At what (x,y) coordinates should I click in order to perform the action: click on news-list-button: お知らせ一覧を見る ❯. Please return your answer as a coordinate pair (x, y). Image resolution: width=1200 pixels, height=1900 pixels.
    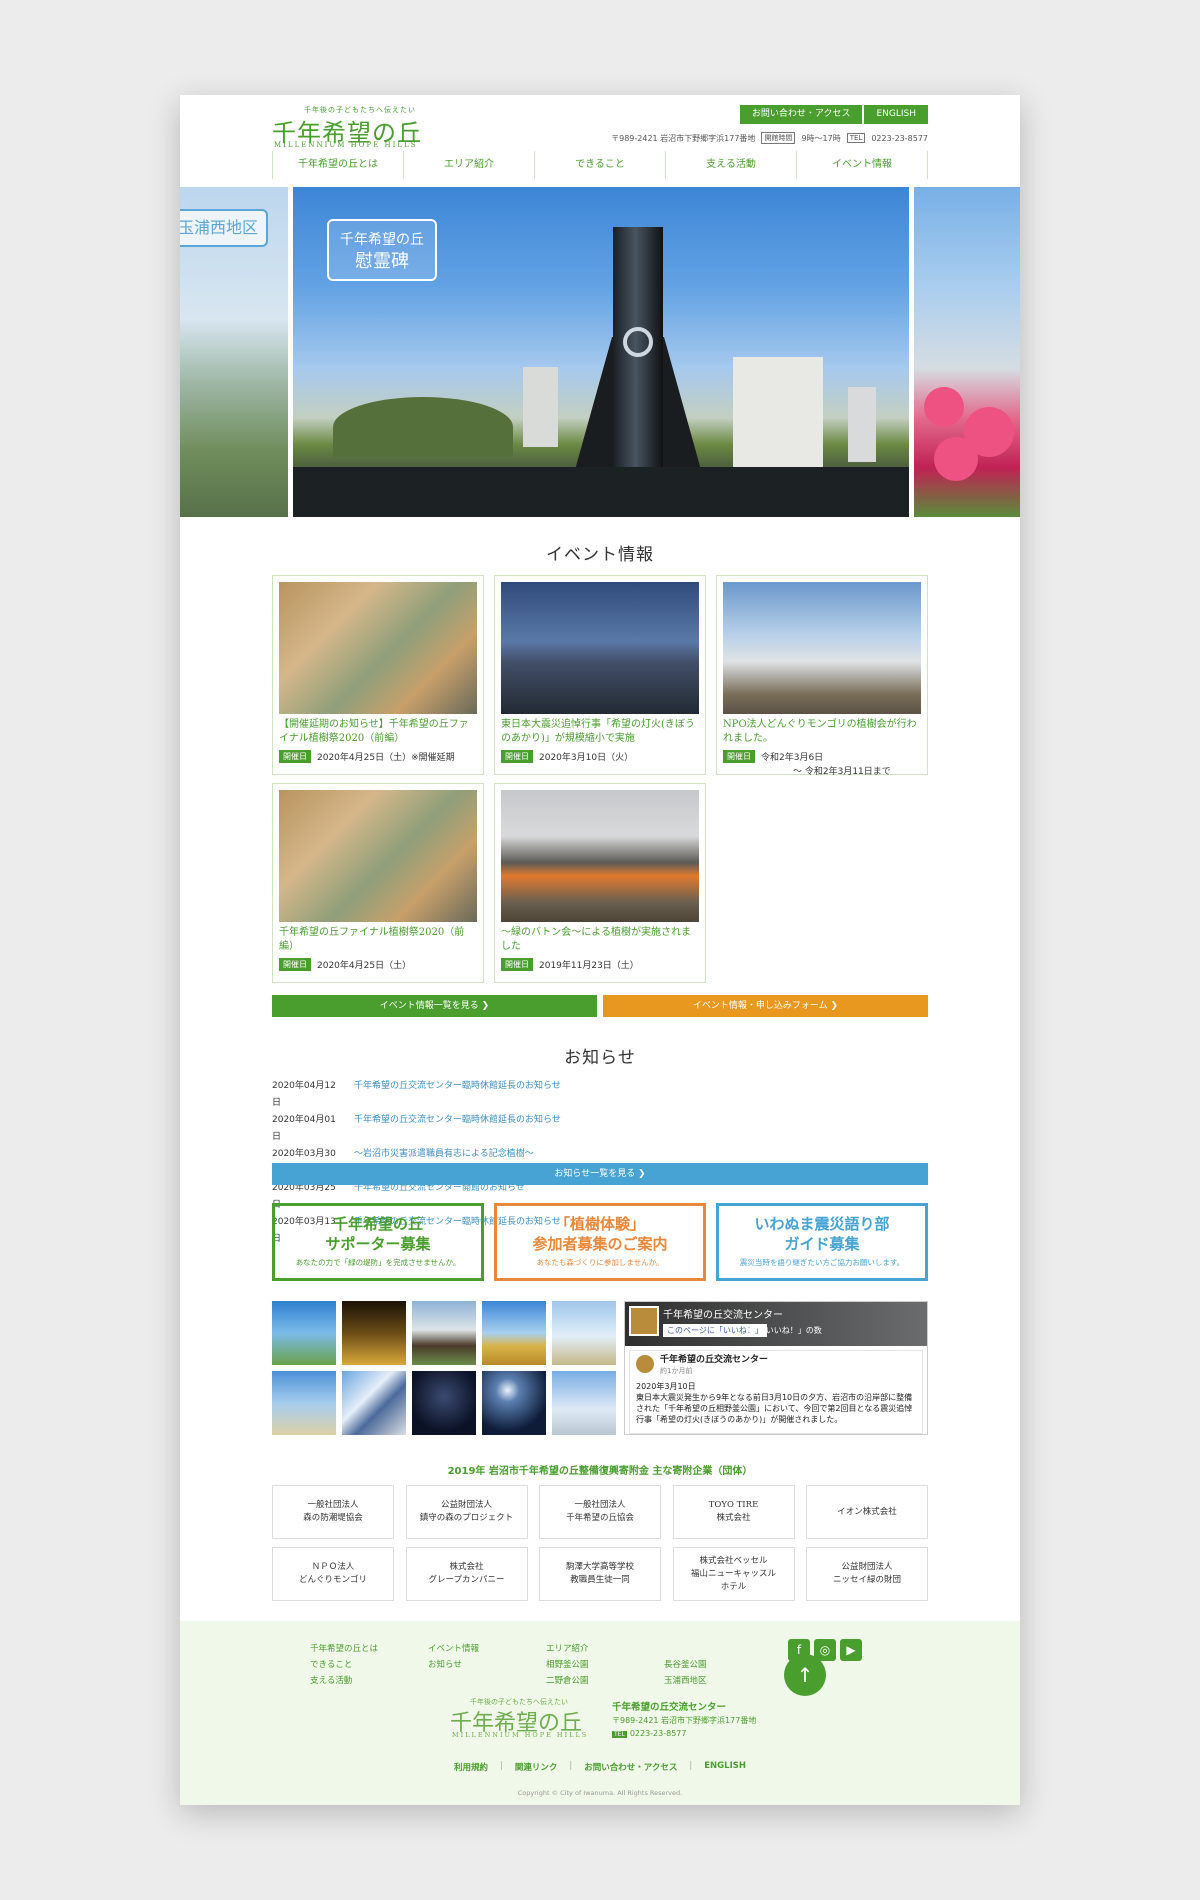
    Looking at the image, I should click on (600, 1174).